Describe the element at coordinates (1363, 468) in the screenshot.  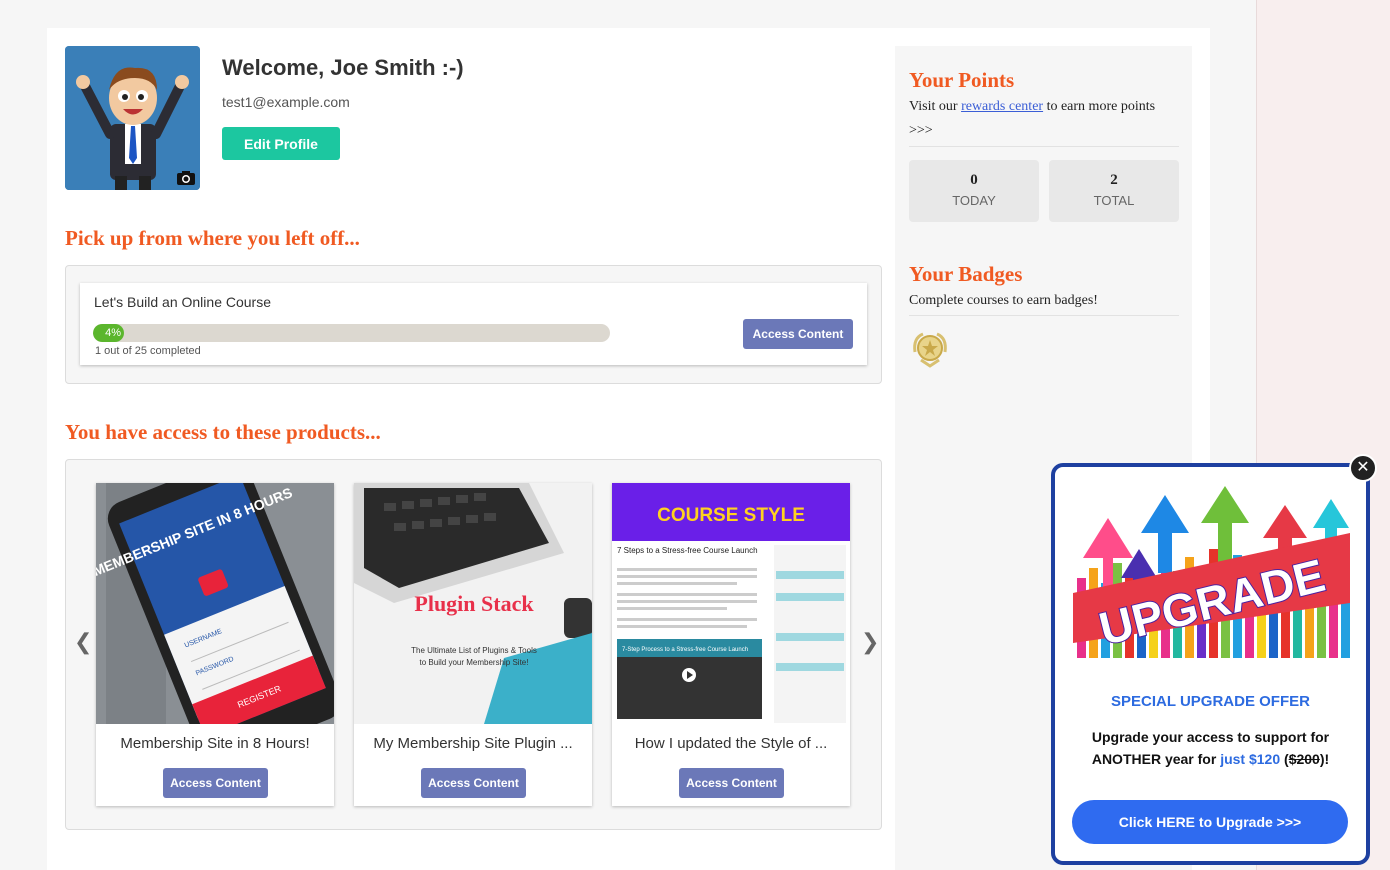
I see `close-icon: ✕` at that location.